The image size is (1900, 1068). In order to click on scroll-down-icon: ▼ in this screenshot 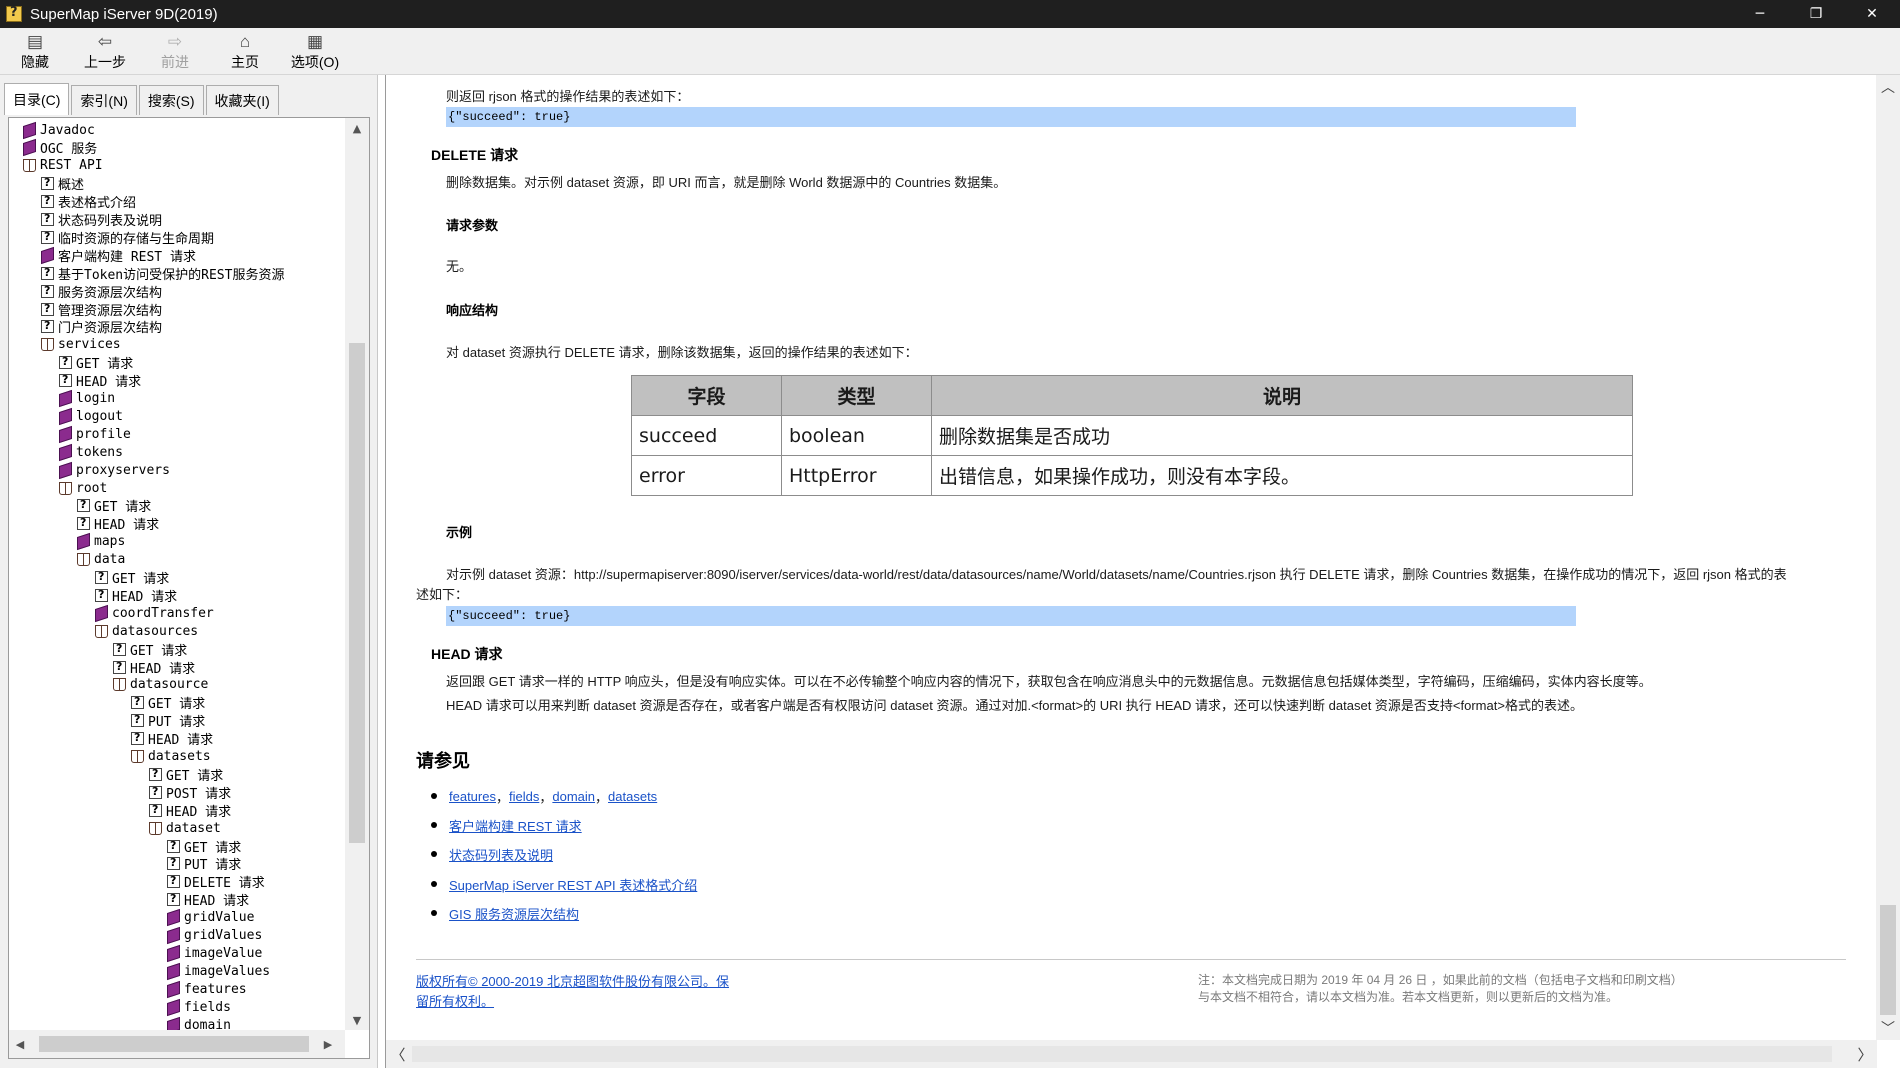, I will do `click(357, 1020)`.